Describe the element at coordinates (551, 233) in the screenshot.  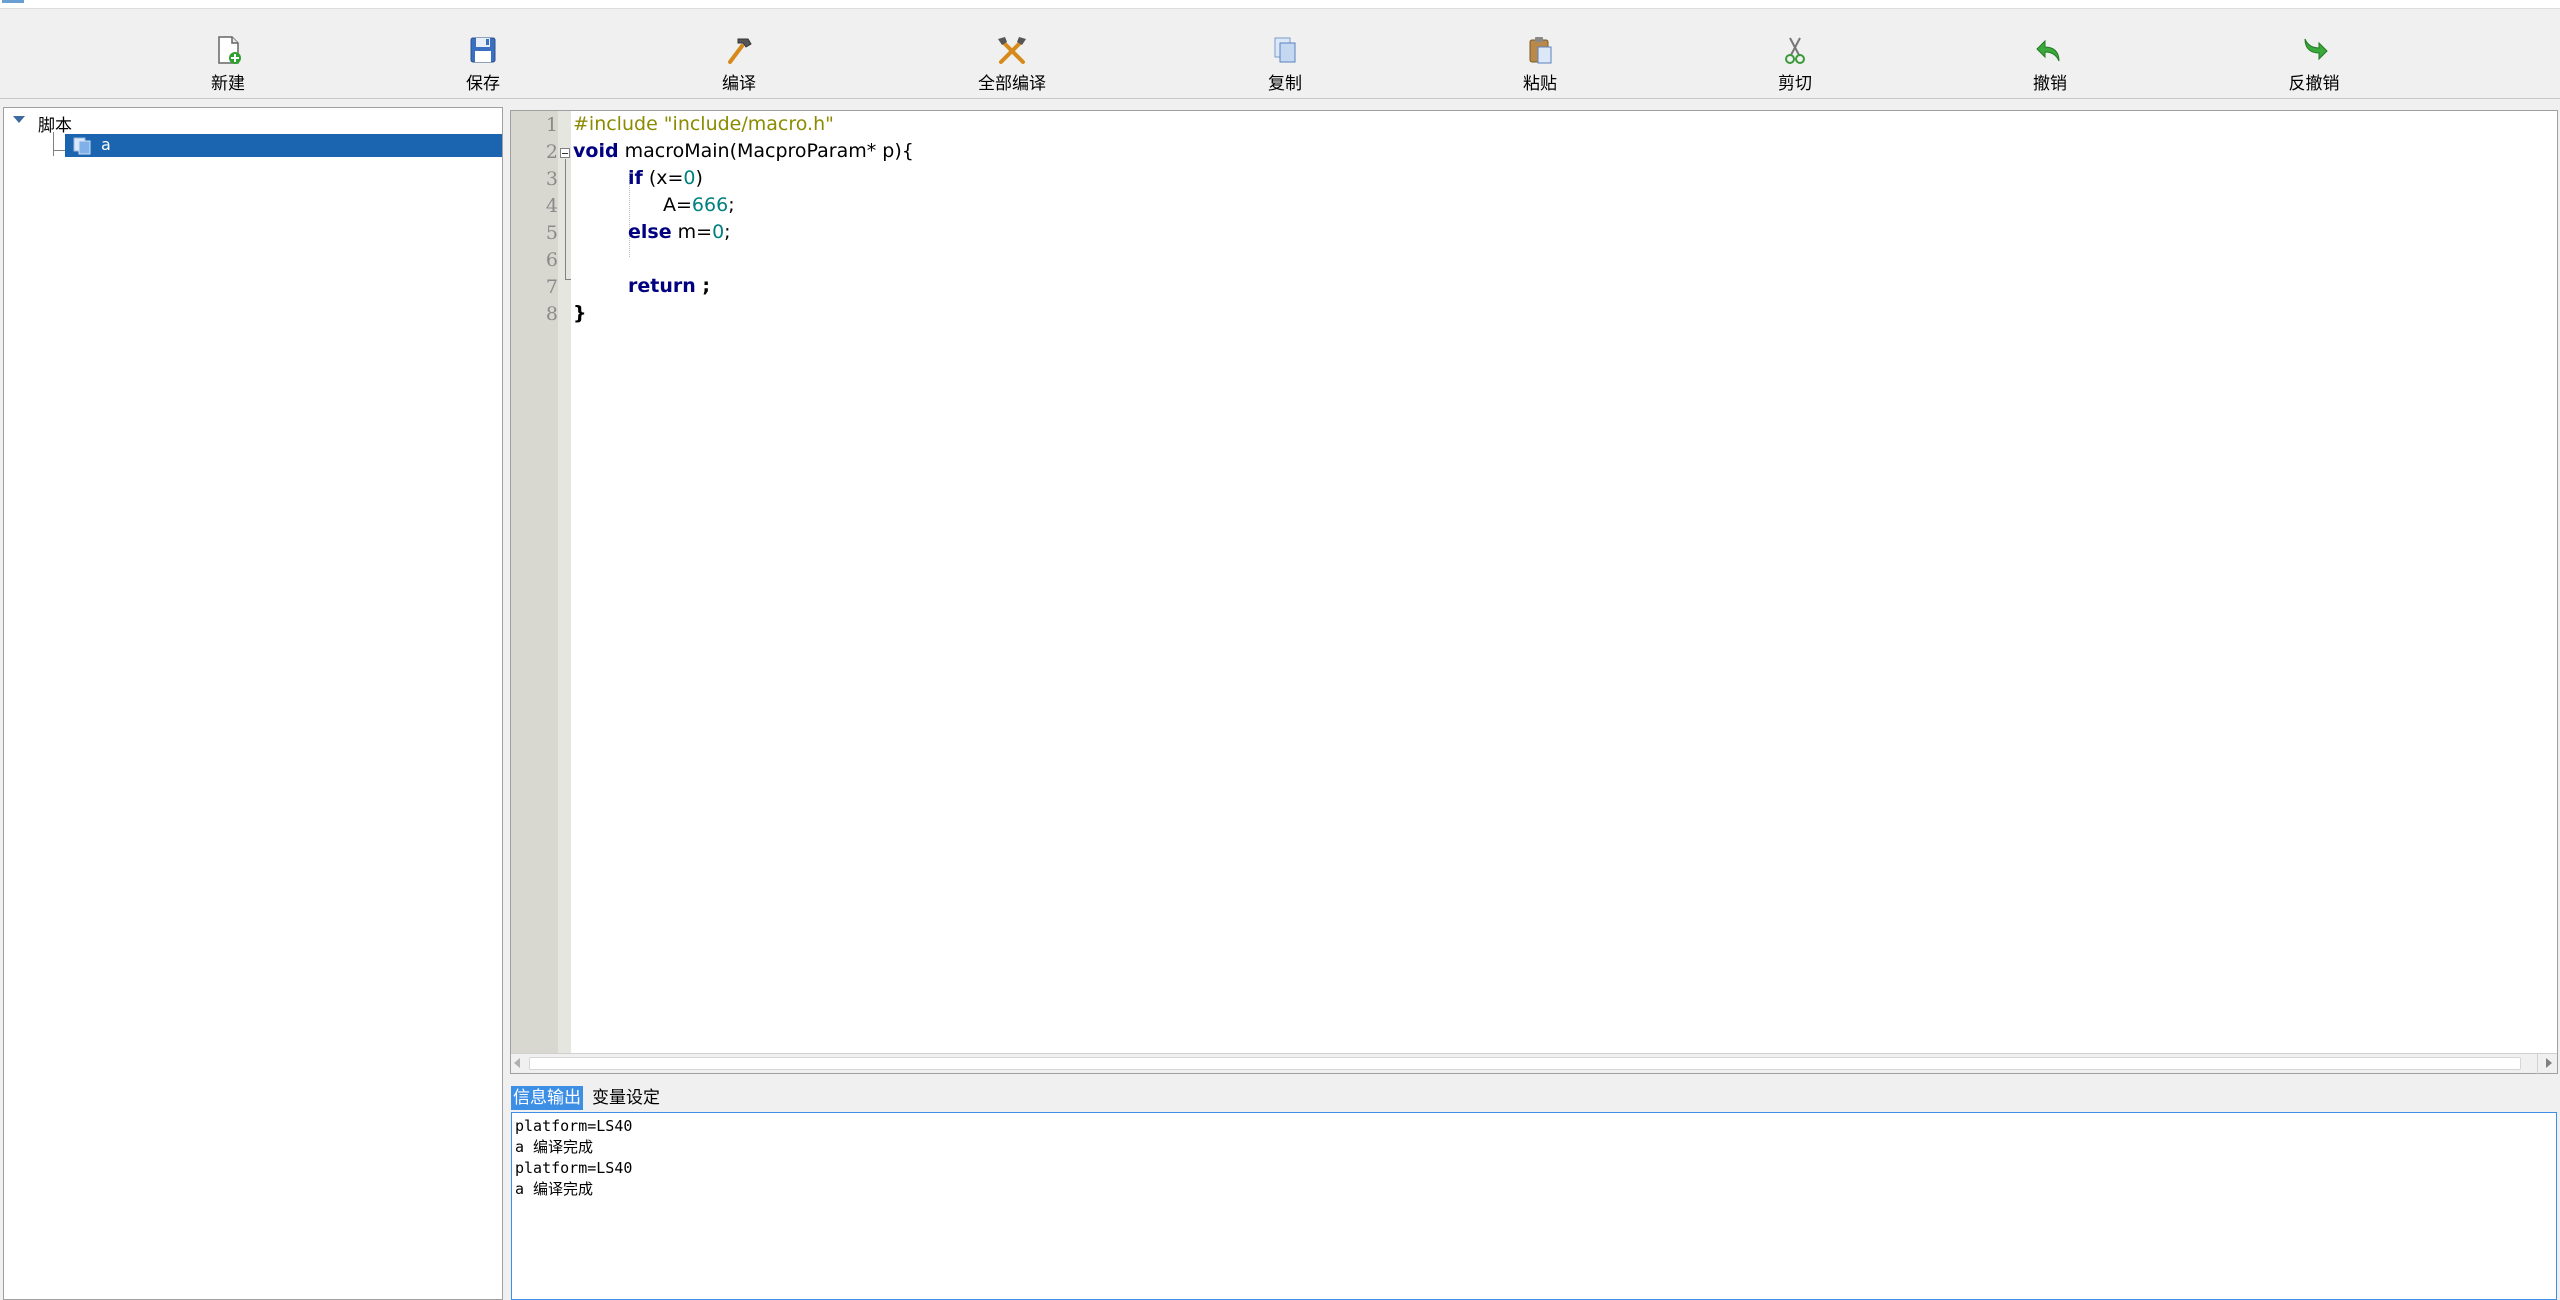
I see `line-number: 5` at that location.